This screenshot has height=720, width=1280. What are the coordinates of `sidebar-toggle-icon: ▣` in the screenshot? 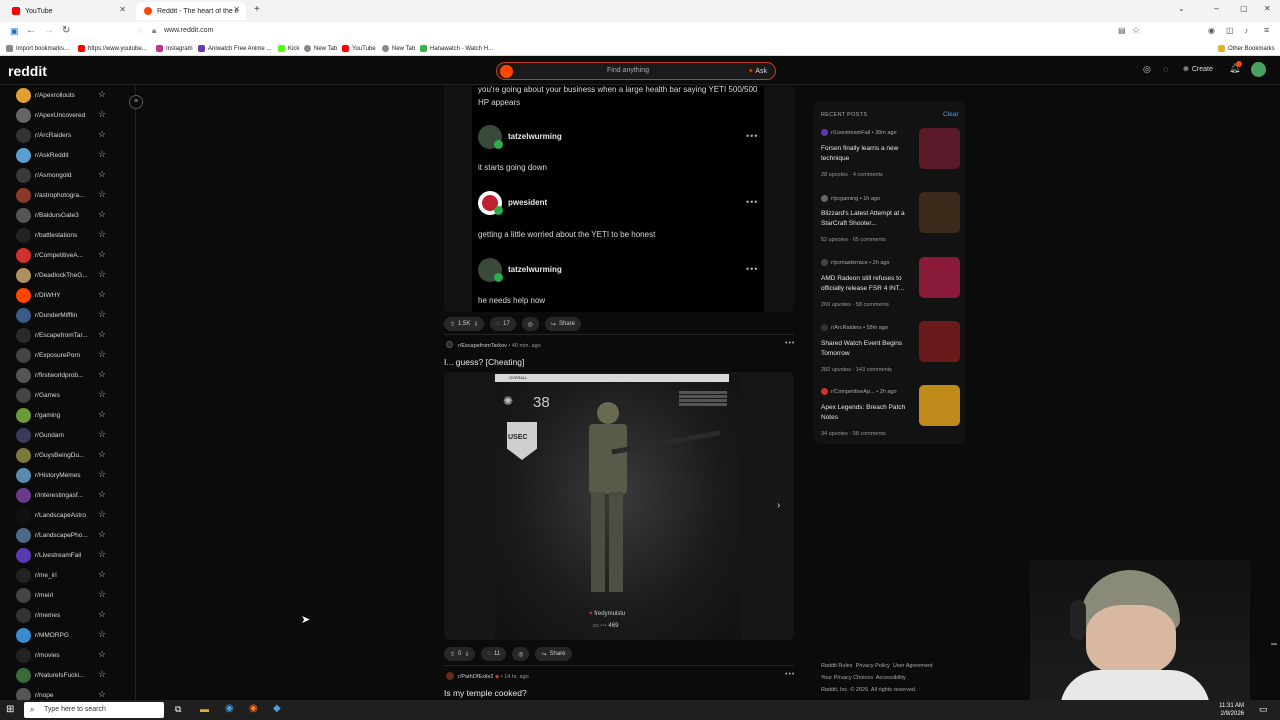 It's located at (14, 31).